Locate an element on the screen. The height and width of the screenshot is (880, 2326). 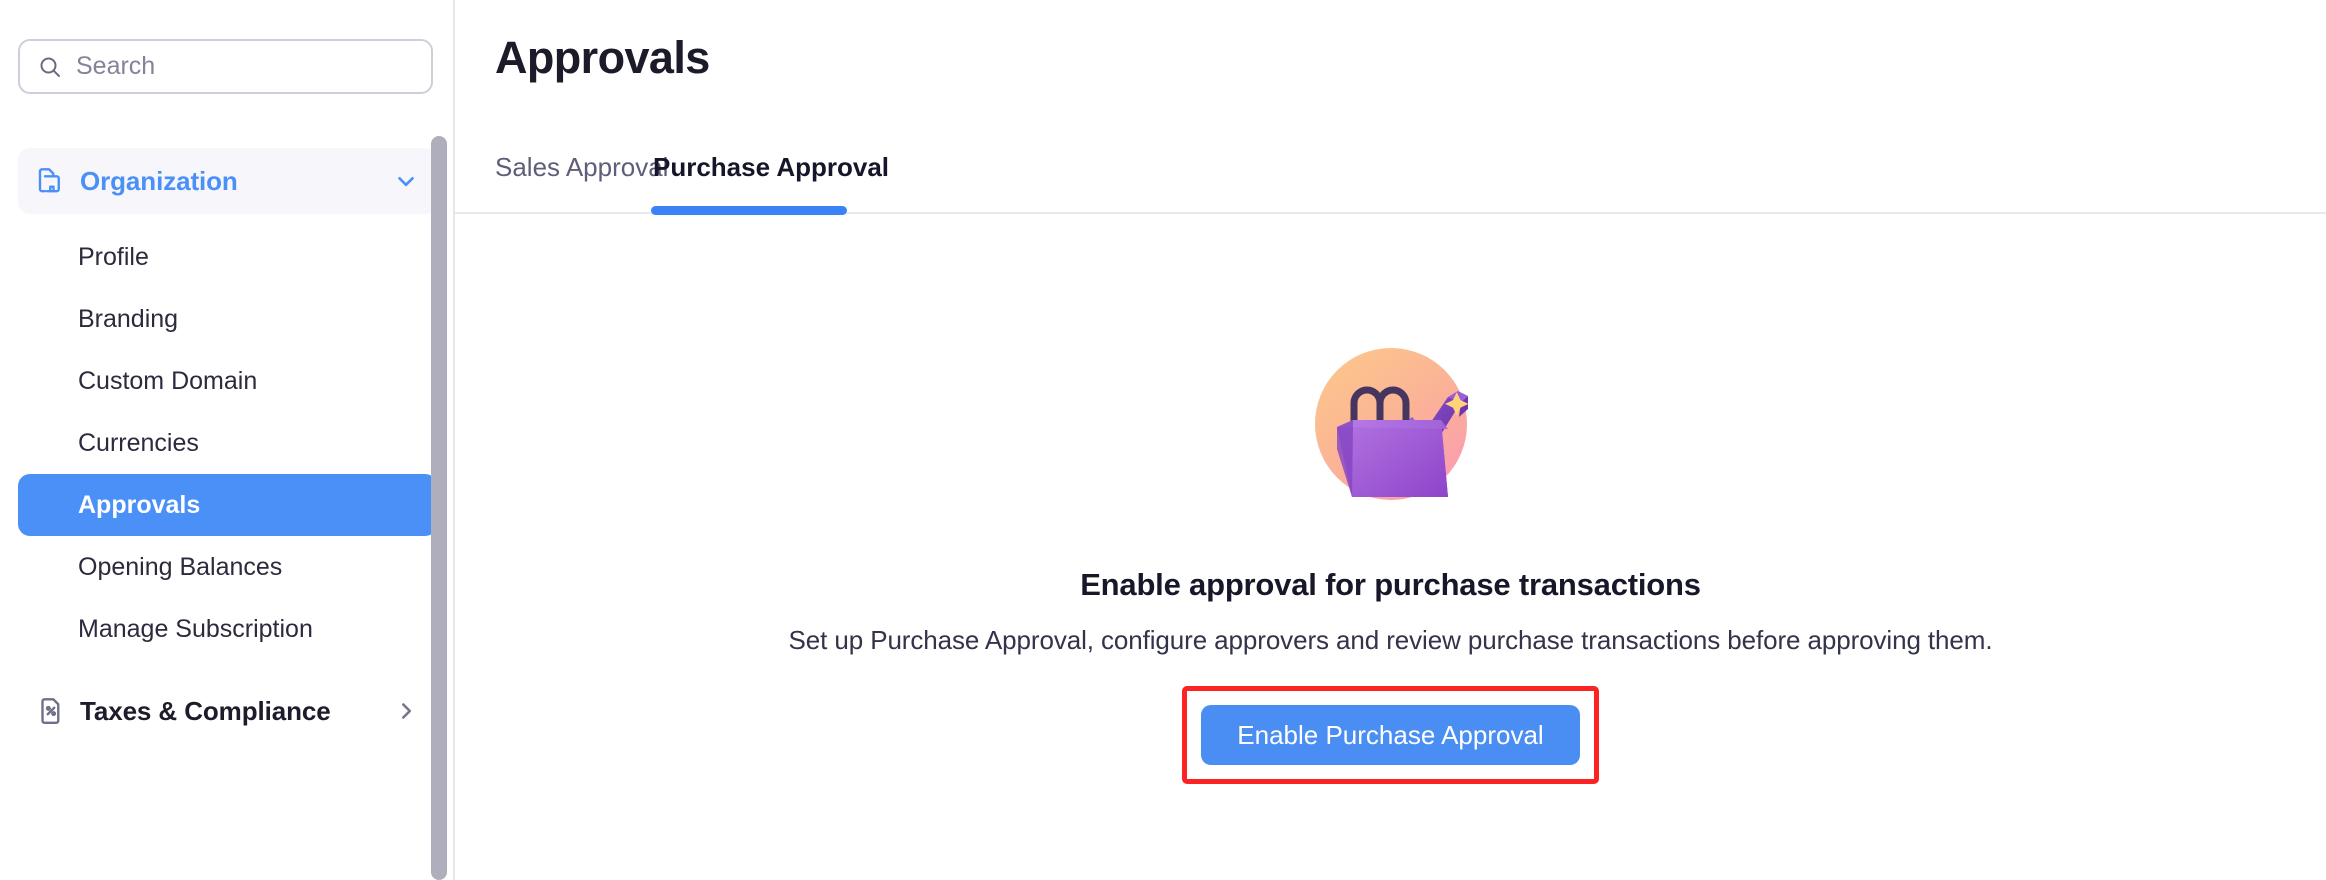
sidebar-item-custom-domain: Custom Domain is located at coordinates (227, 381).